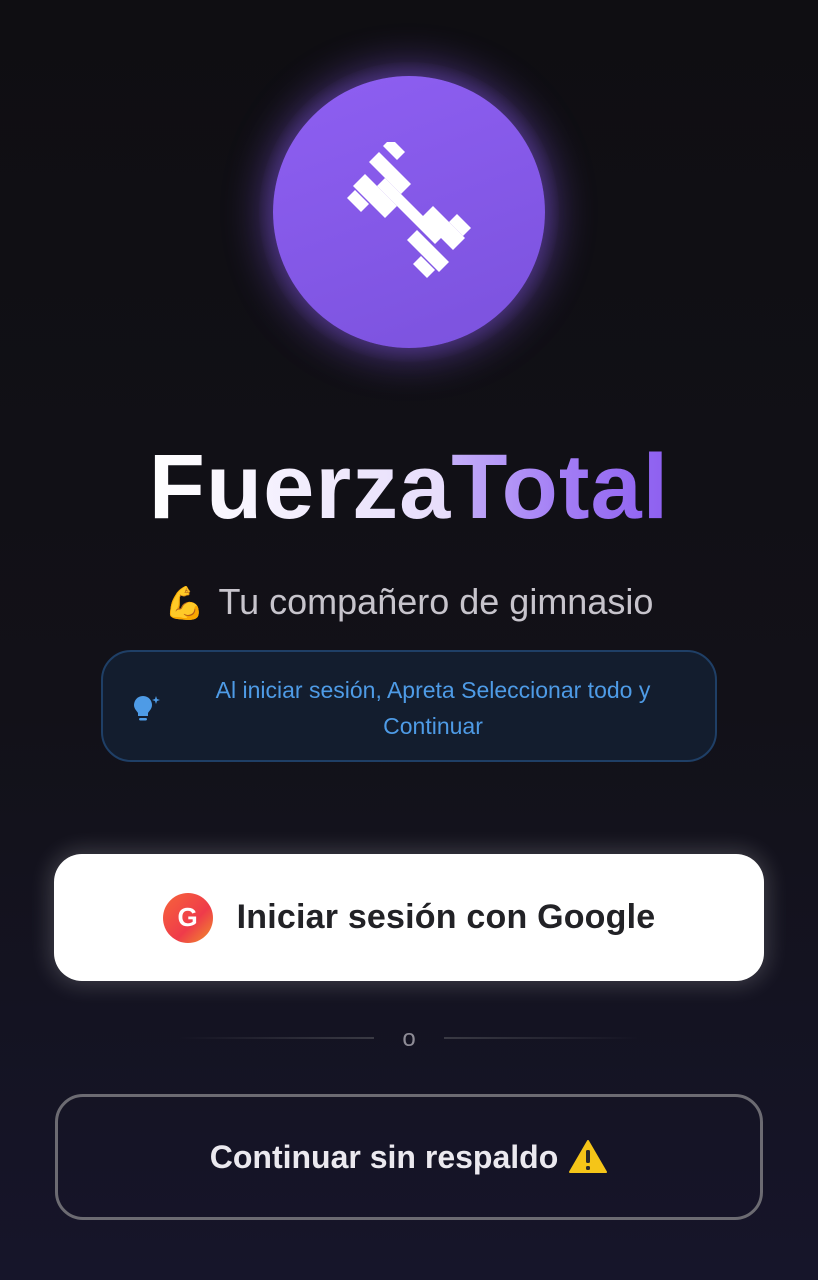 Image resolution: width=818 pixels, height=1280 pixels. What do you see at coordinates (446, 917) in the screenshot?
I see `google-signin-label: Iniciar sesión con Google` at bounding box center [446, 917].